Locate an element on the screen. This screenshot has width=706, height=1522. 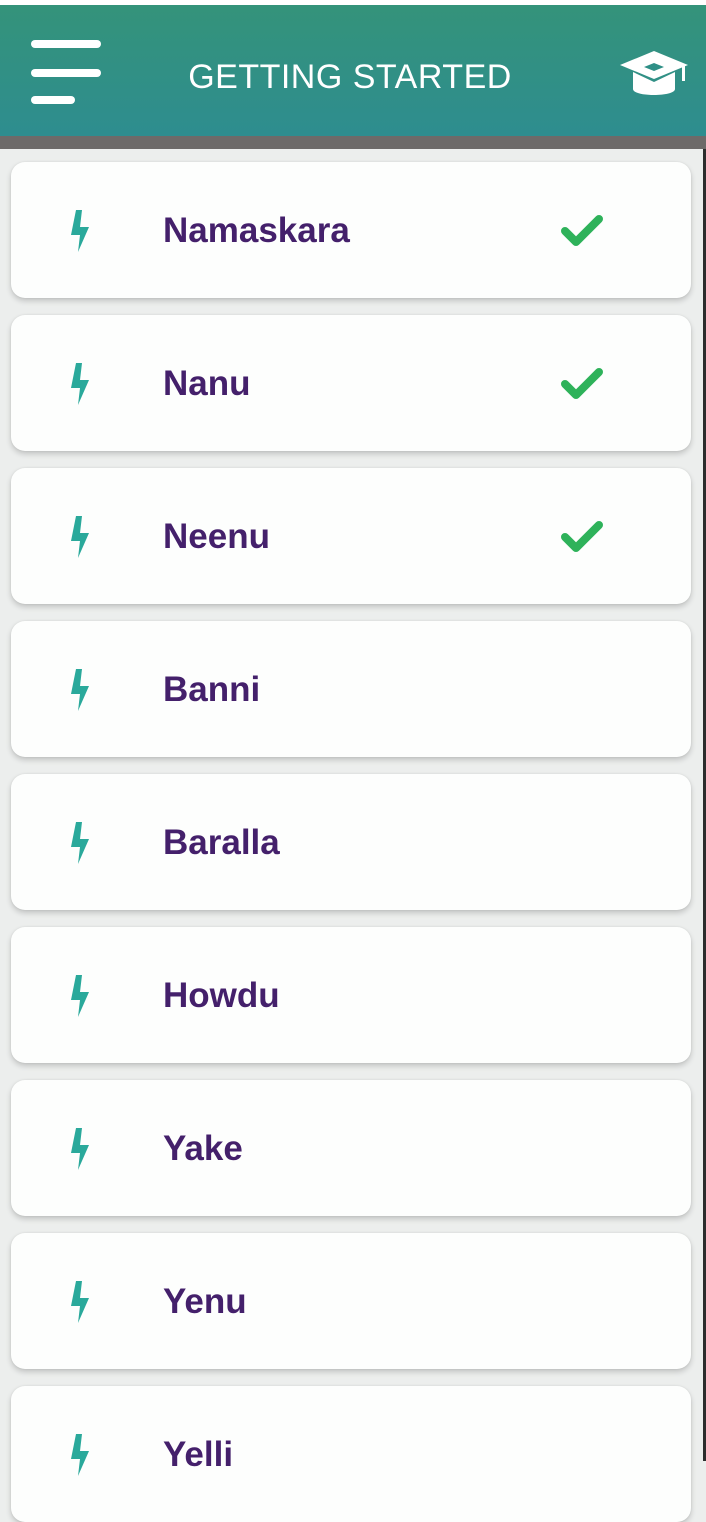
learn-button is located at coordinates (654, 76).